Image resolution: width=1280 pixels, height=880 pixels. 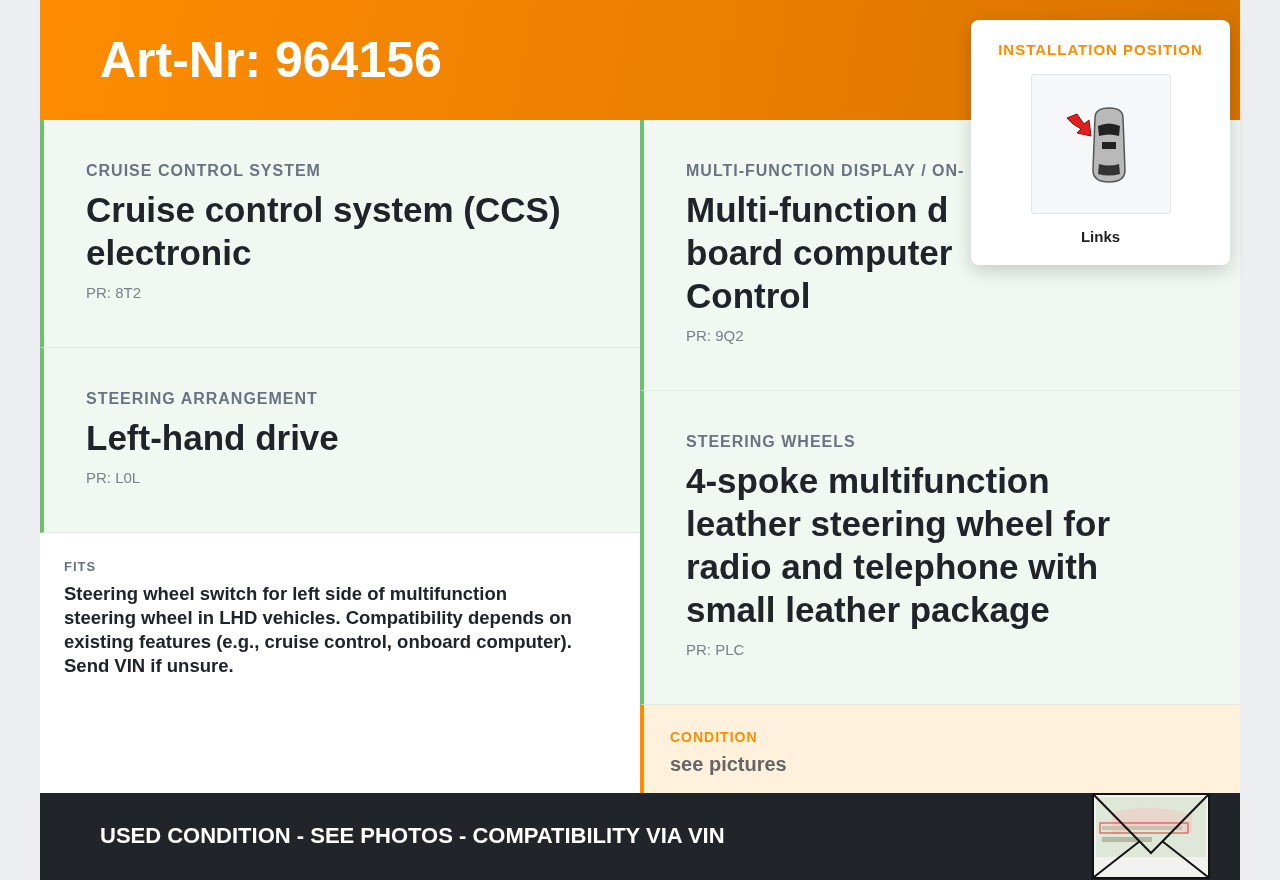 What do you see at coordinates (324, 231) in the screenshot?
I see `feature-title: Cruise control system (CCS) electronic` at bounding box center [324, 231].